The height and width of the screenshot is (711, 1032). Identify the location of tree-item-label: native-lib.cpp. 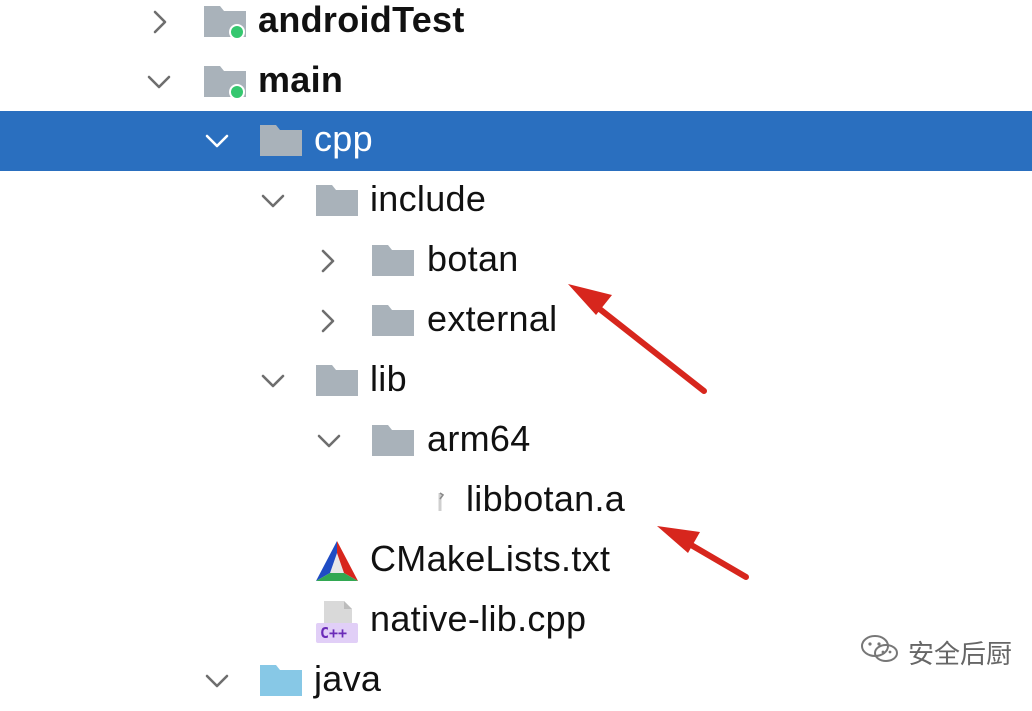
(478, 618).